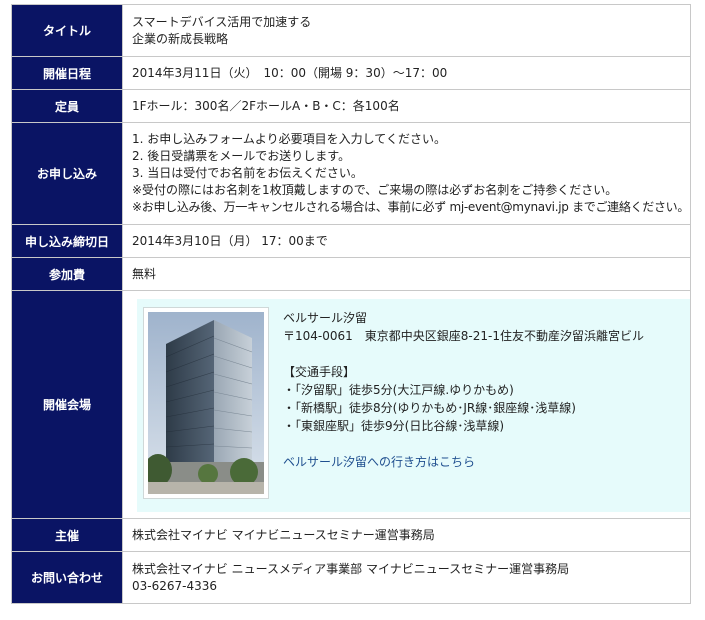  I want to click on row-capacity-label: 定員, so click(67, 106).